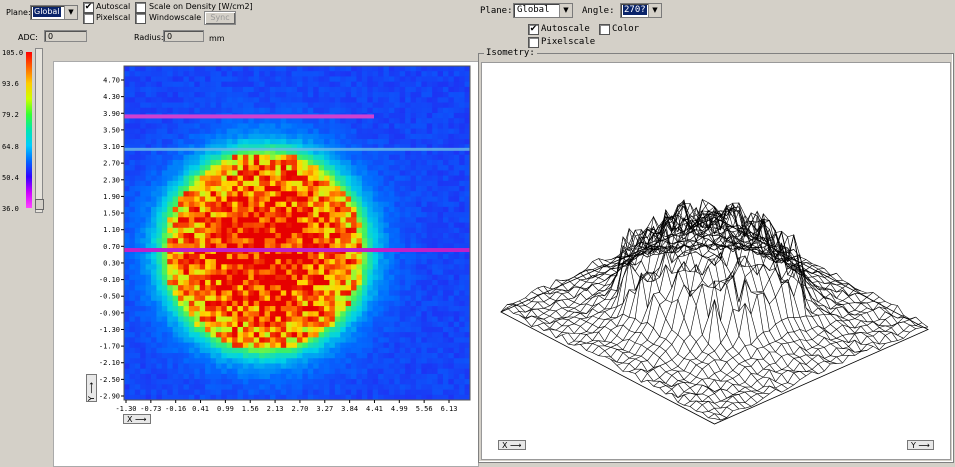 This screenshot has height=467, width=955. I want to click on wire-line, so click(693, 278).